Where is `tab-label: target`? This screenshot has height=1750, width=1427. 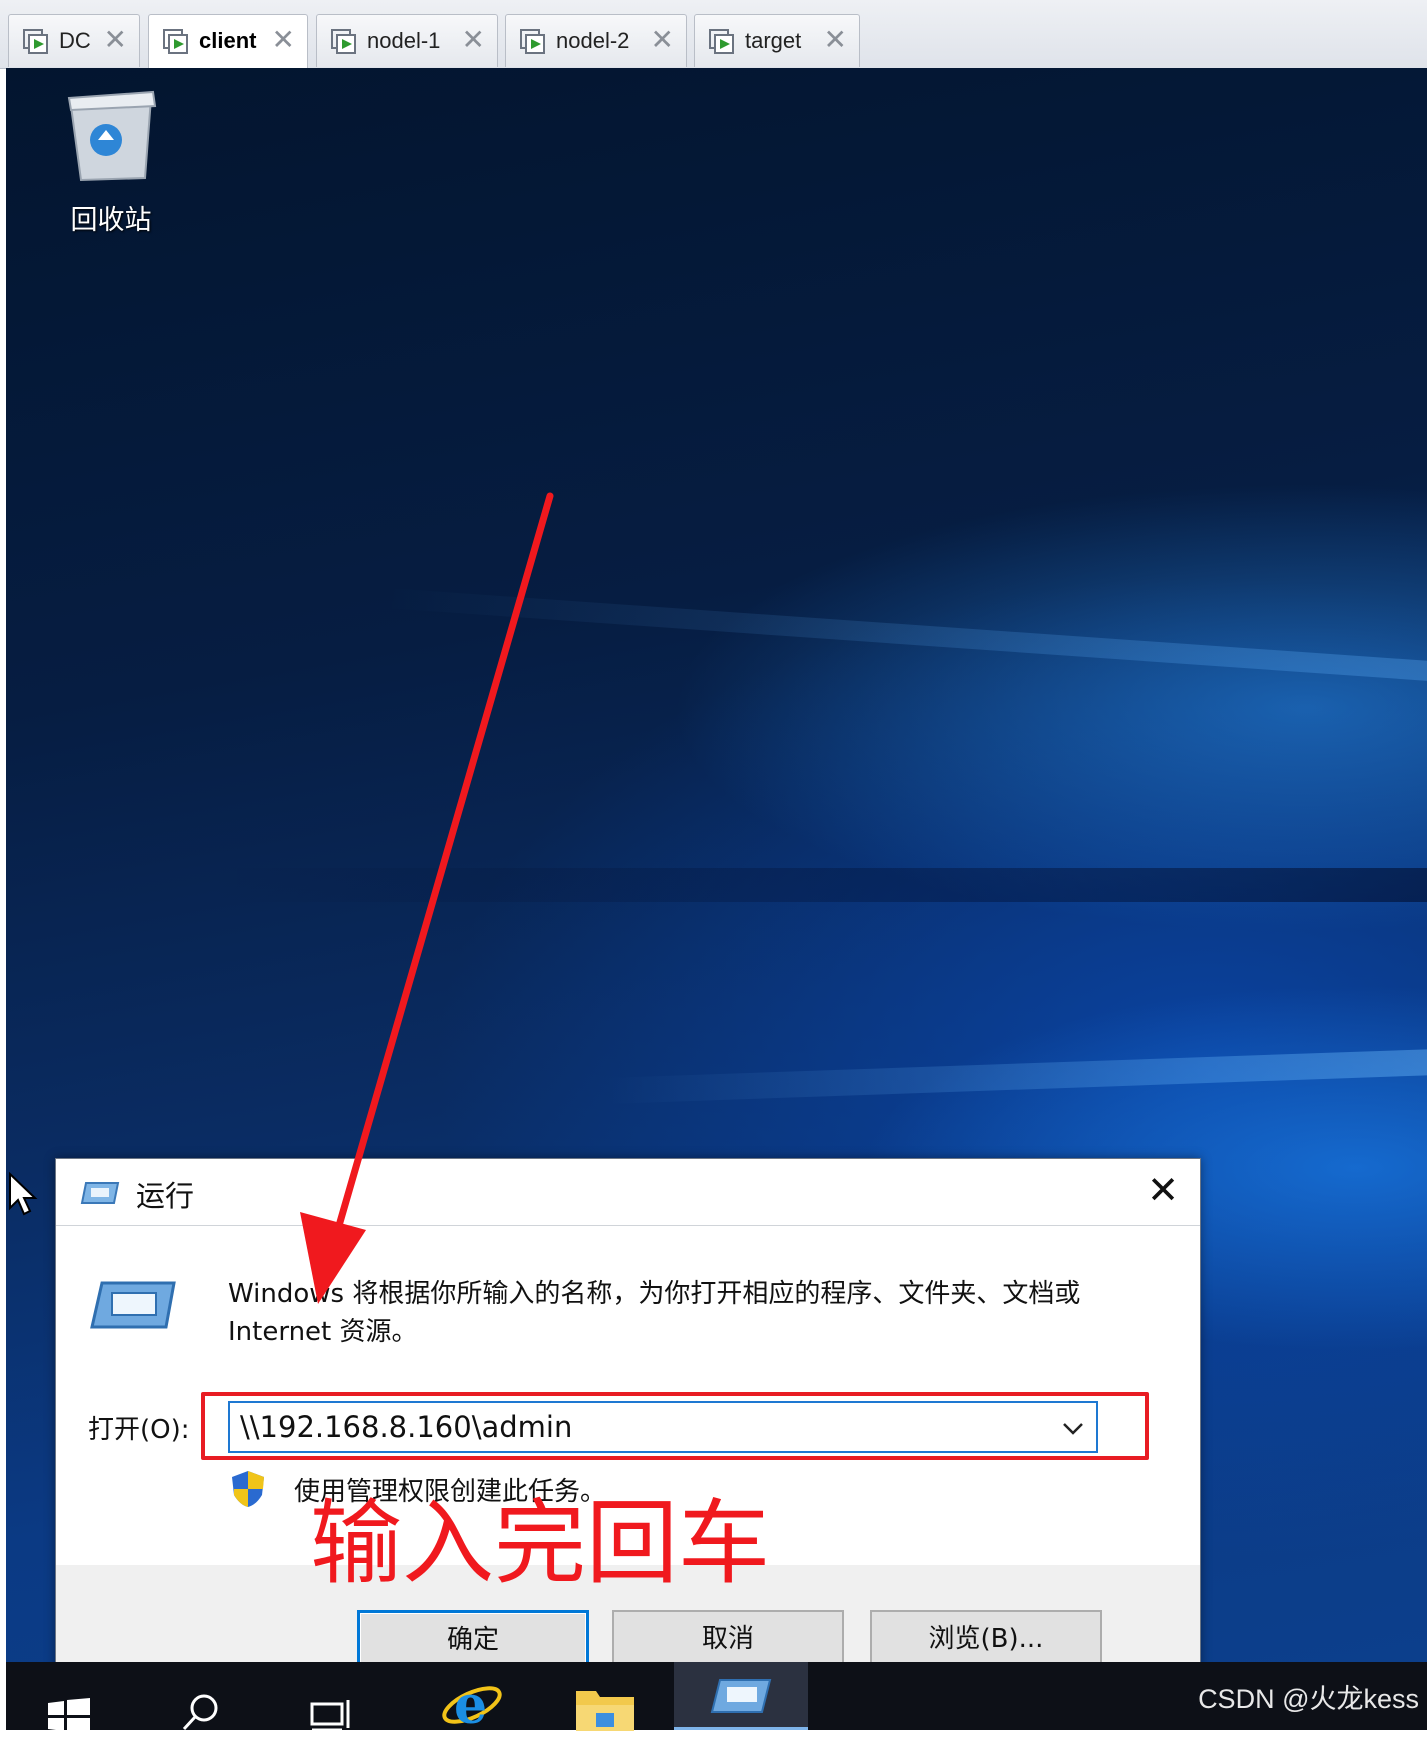
tab-label: target is located at coordinates (773, 40).